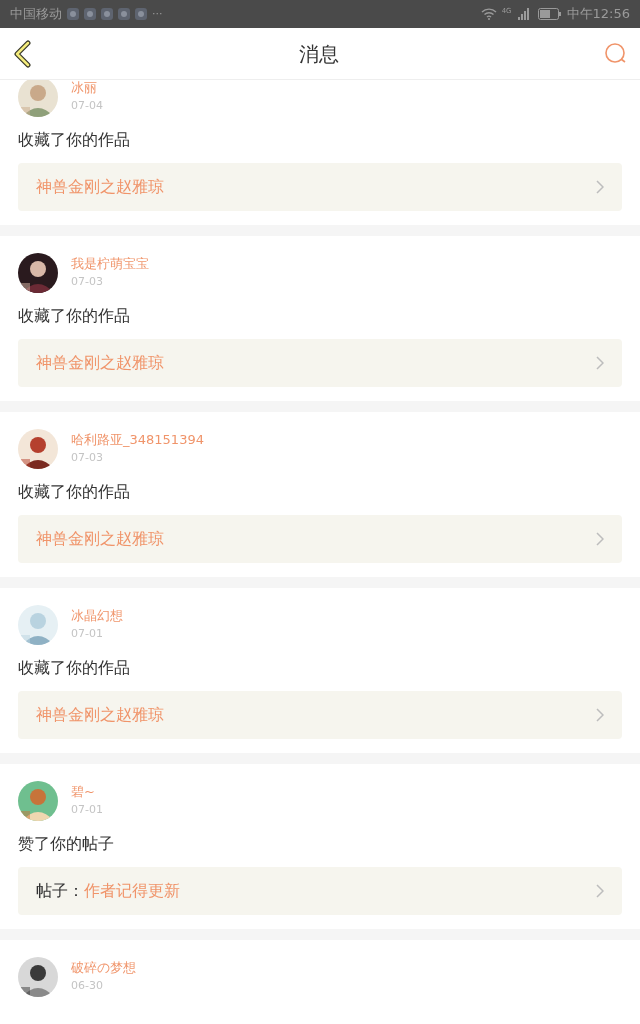 This screenshot has width=640, height=1024. Describe the element at coordinates (598, 14) in the screenshot. I see `clock: 中午12:56` at that location.